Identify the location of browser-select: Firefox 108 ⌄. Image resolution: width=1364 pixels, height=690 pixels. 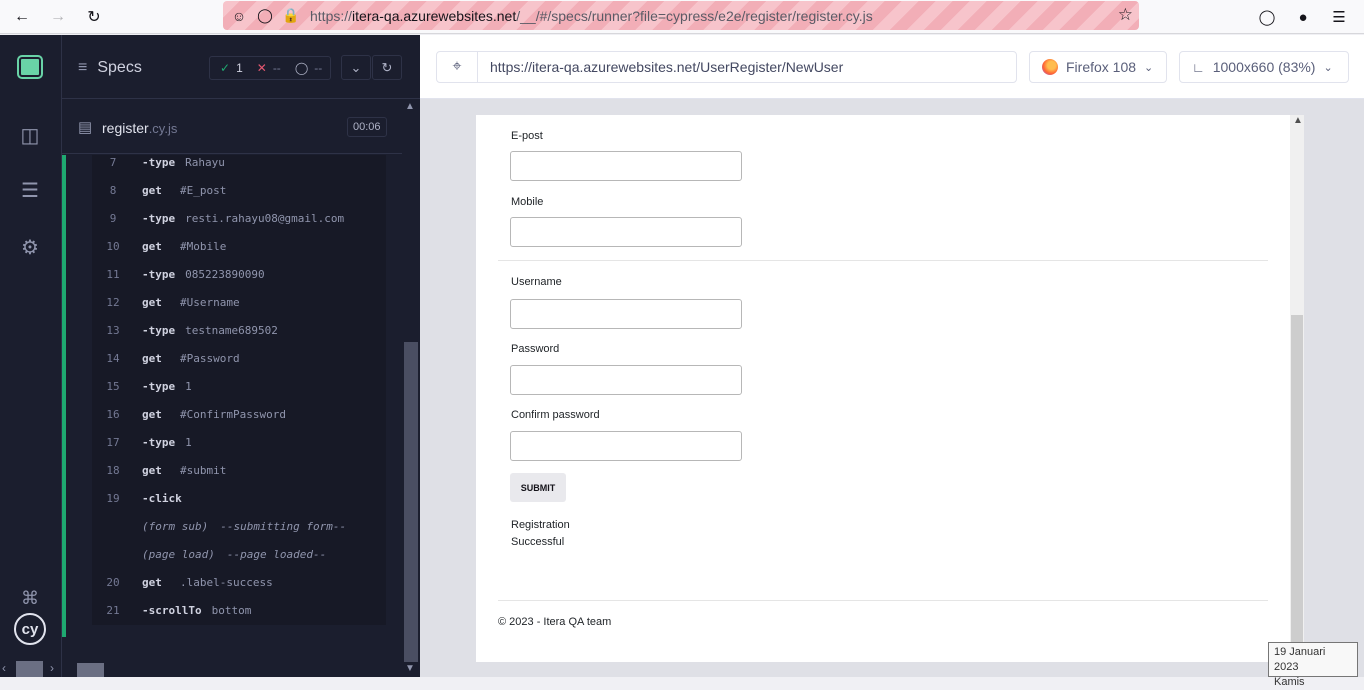
(1098, 67).